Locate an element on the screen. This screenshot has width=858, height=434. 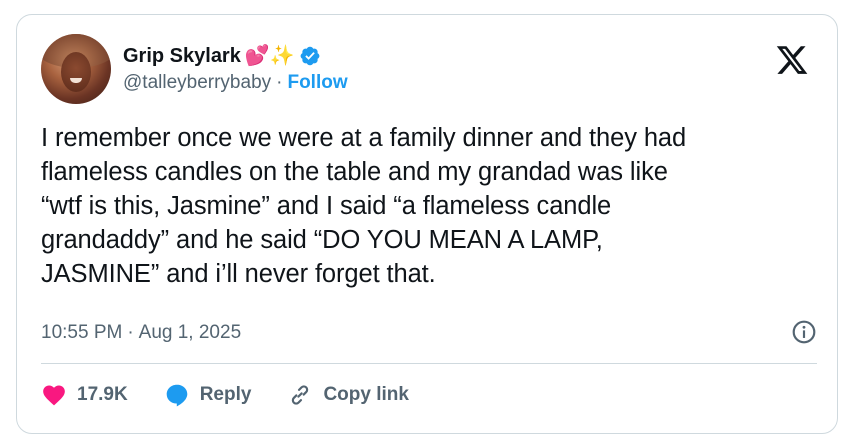
reply-bubble-icon is located at coordinates (176, 395).